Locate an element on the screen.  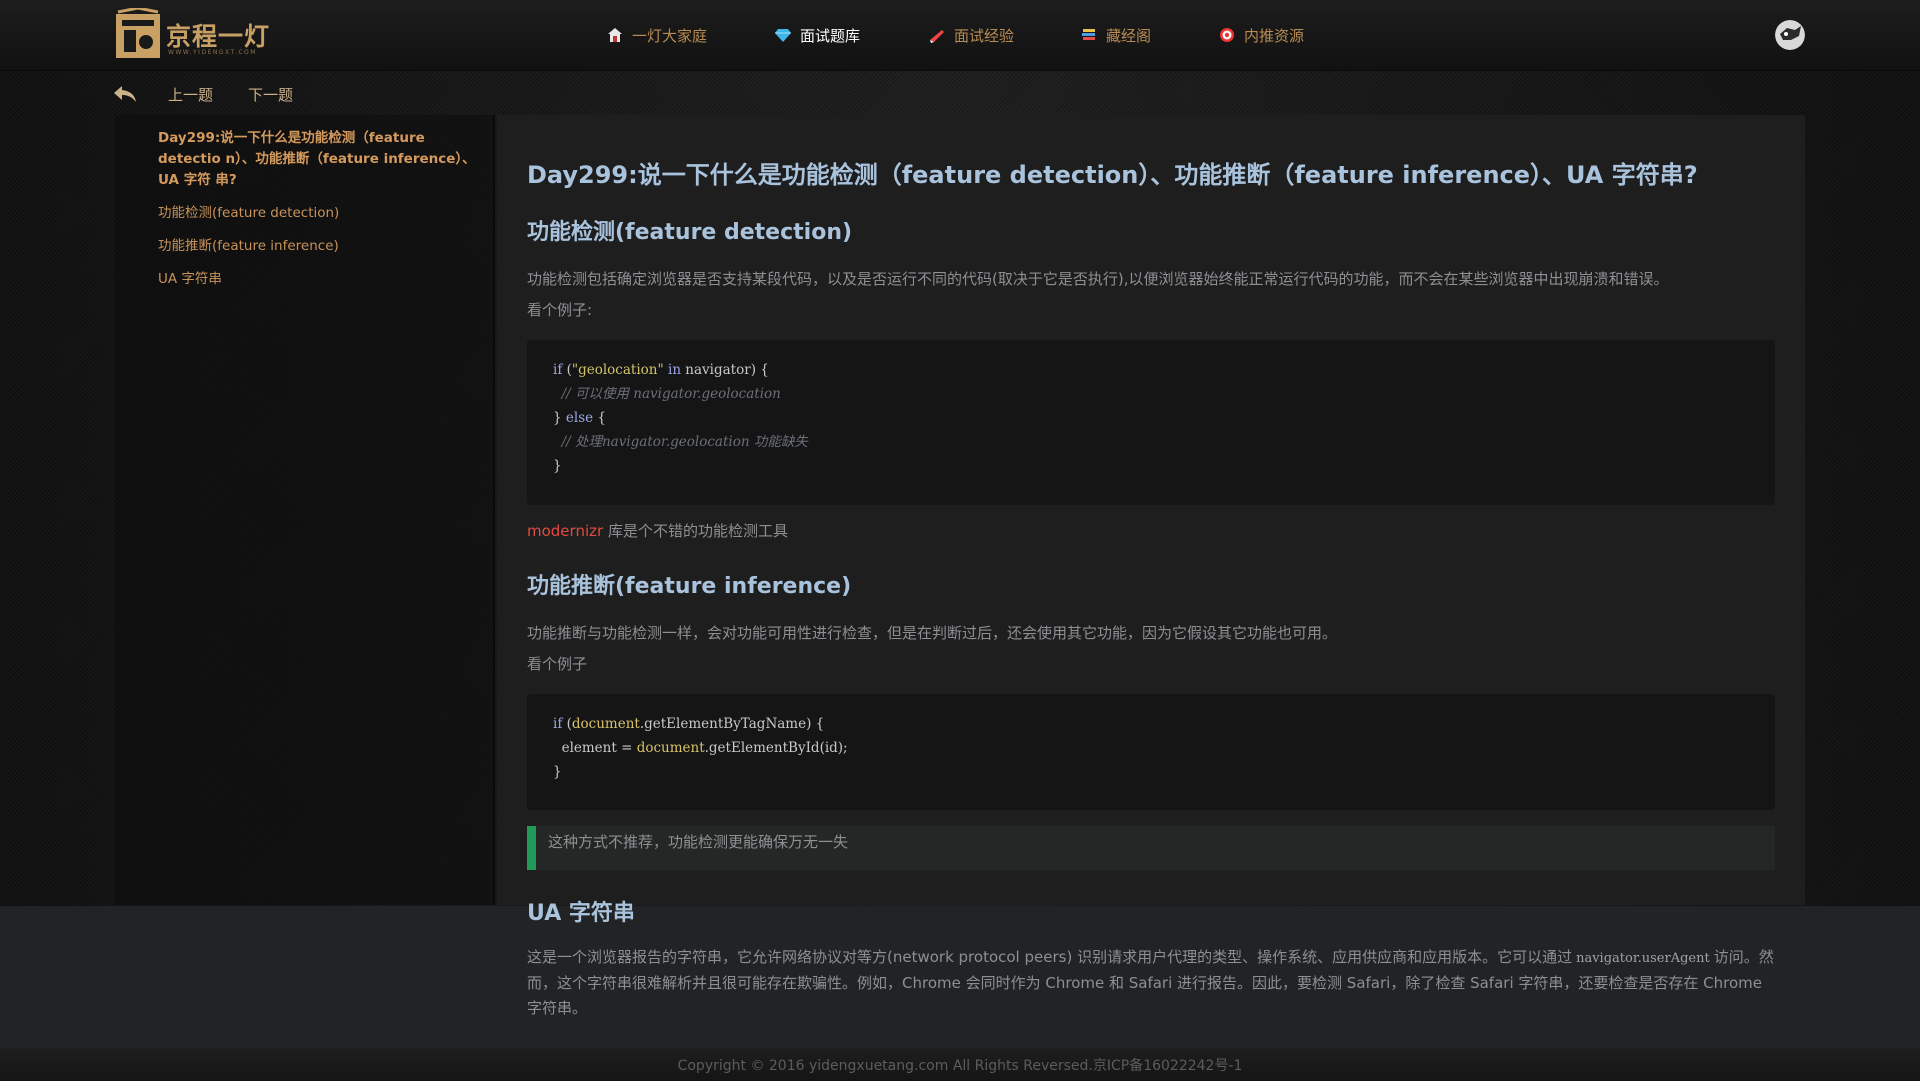
modernizr-link: modernizr is located at coordinates (565, 531).